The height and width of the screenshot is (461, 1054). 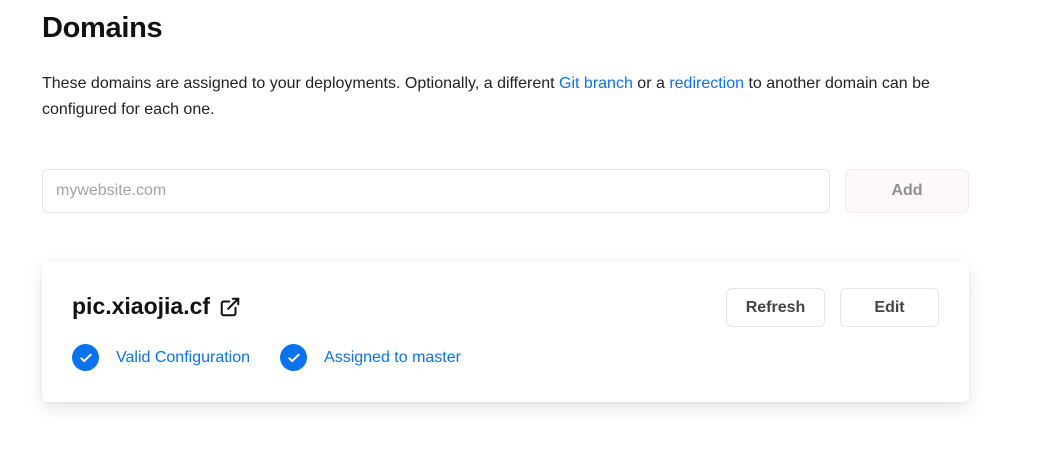 What do you see at coordinates (706, 83) in the screenshot?
I see `redirection-link: redirection` at bounding box center [706, 83].